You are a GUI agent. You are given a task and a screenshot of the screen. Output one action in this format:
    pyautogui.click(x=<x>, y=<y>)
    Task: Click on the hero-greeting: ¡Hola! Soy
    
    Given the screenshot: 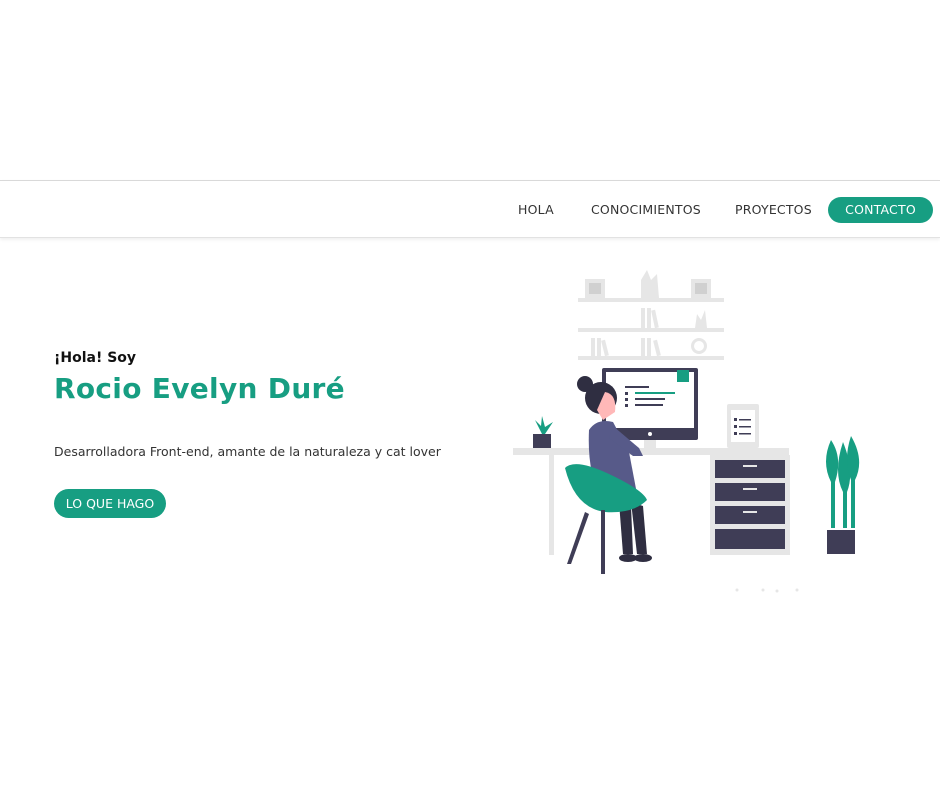 What is the action you would take?
    pyautogui.click(x=95, y=358)
    